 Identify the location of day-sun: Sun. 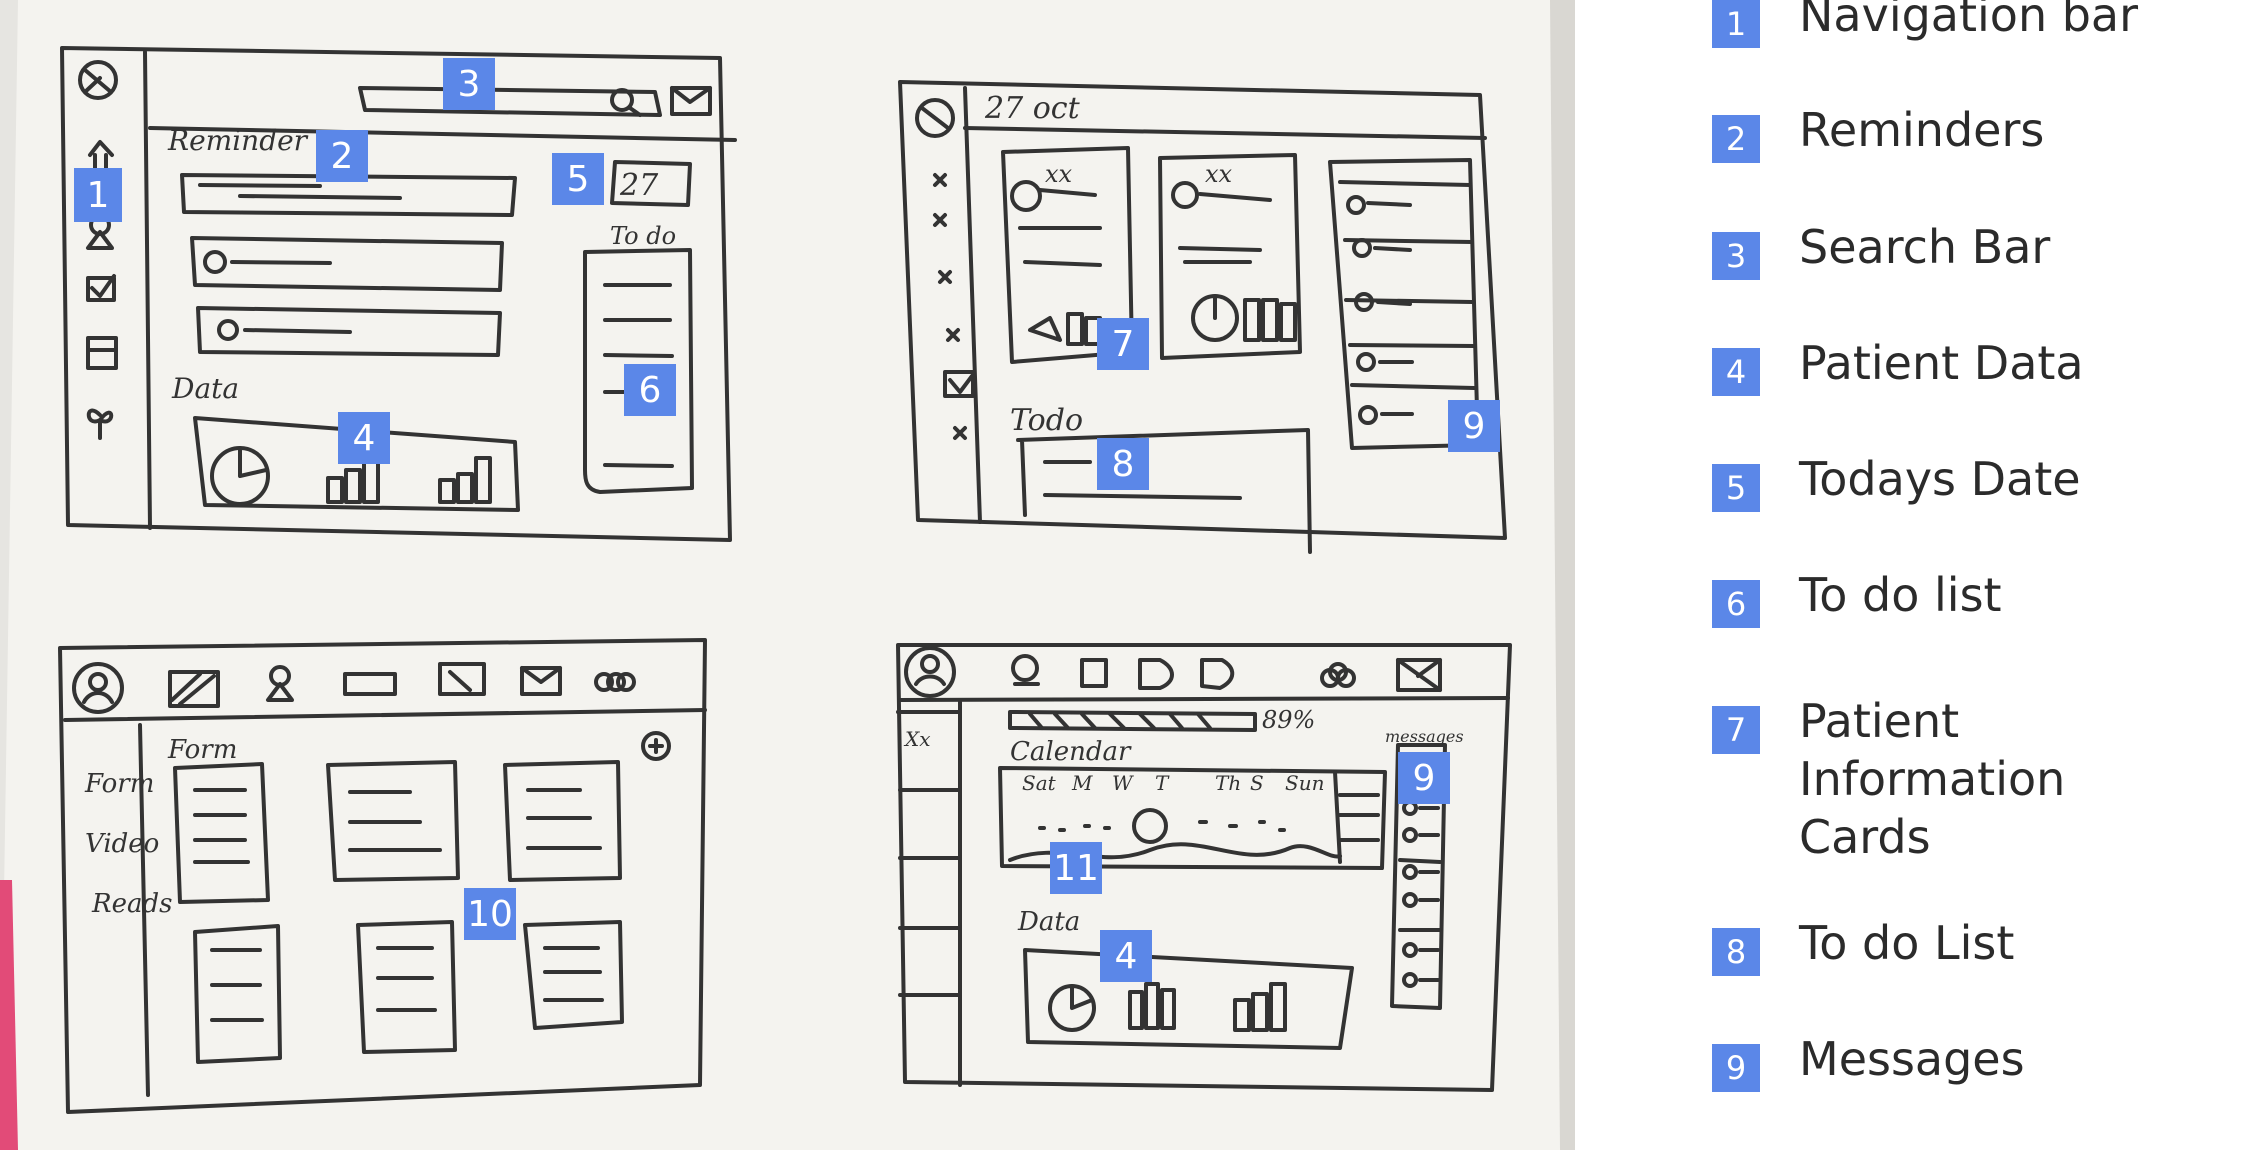
(1304, 783).